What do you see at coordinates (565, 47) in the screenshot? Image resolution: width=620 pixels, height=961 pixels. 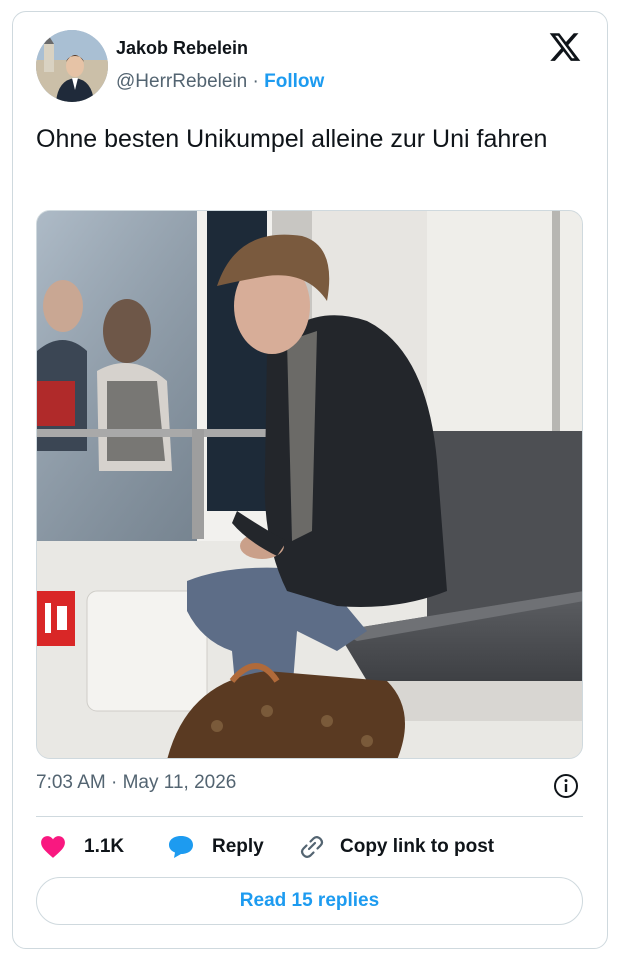 I see `x-logo-icon` at bounding box center [565, 47].